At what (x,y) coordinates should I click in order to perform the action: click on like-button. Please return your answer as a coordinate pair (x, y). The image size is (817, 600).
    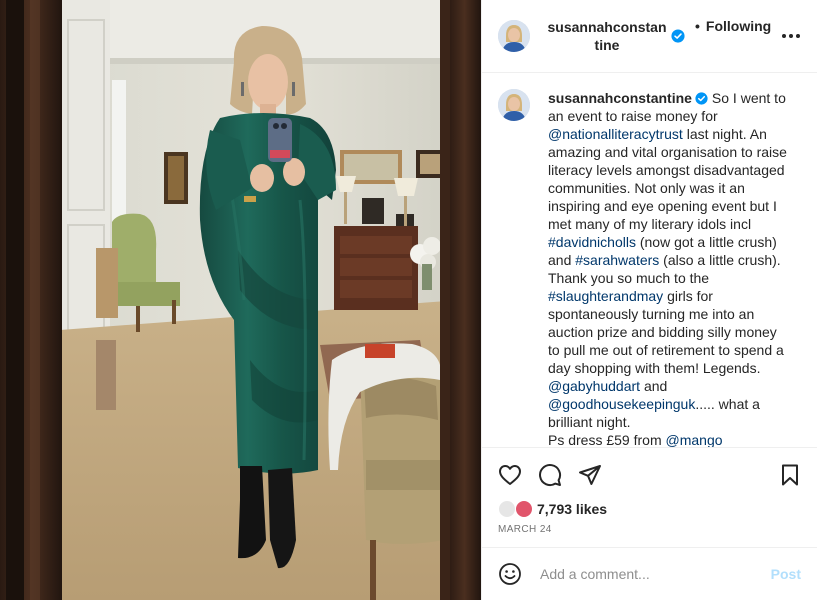
    Looking at the image, I should click on (510, 476).